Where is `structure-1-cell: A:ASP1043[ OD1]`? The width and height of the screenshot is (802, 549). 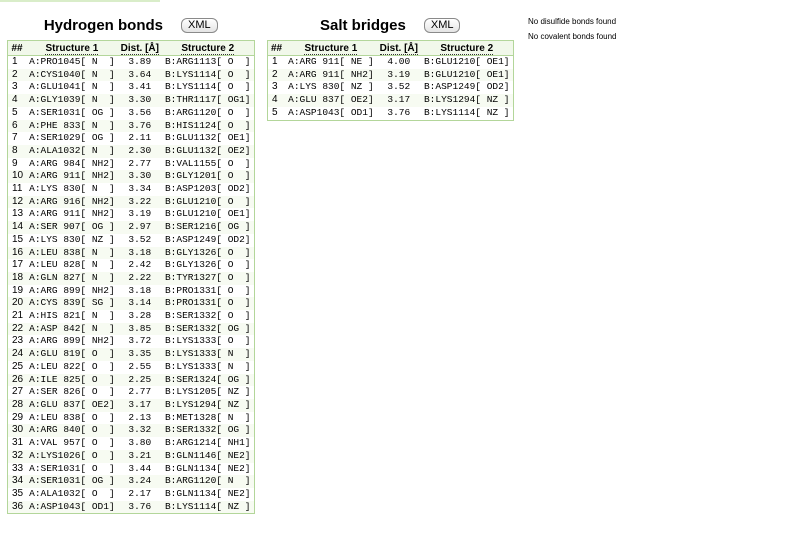 structure-1-cell: A:ASP1043[ OD1] is located at coordinates (331, 113).